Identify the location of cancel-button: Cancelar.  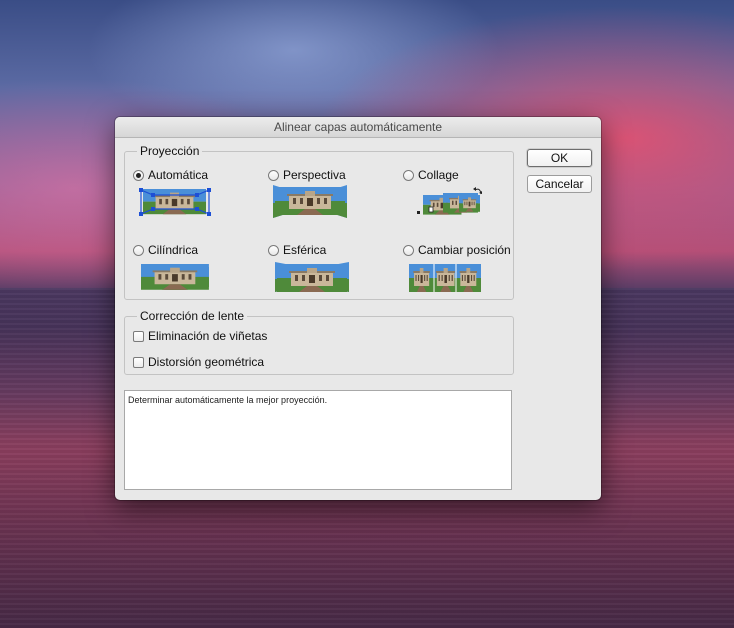
(559, 184).